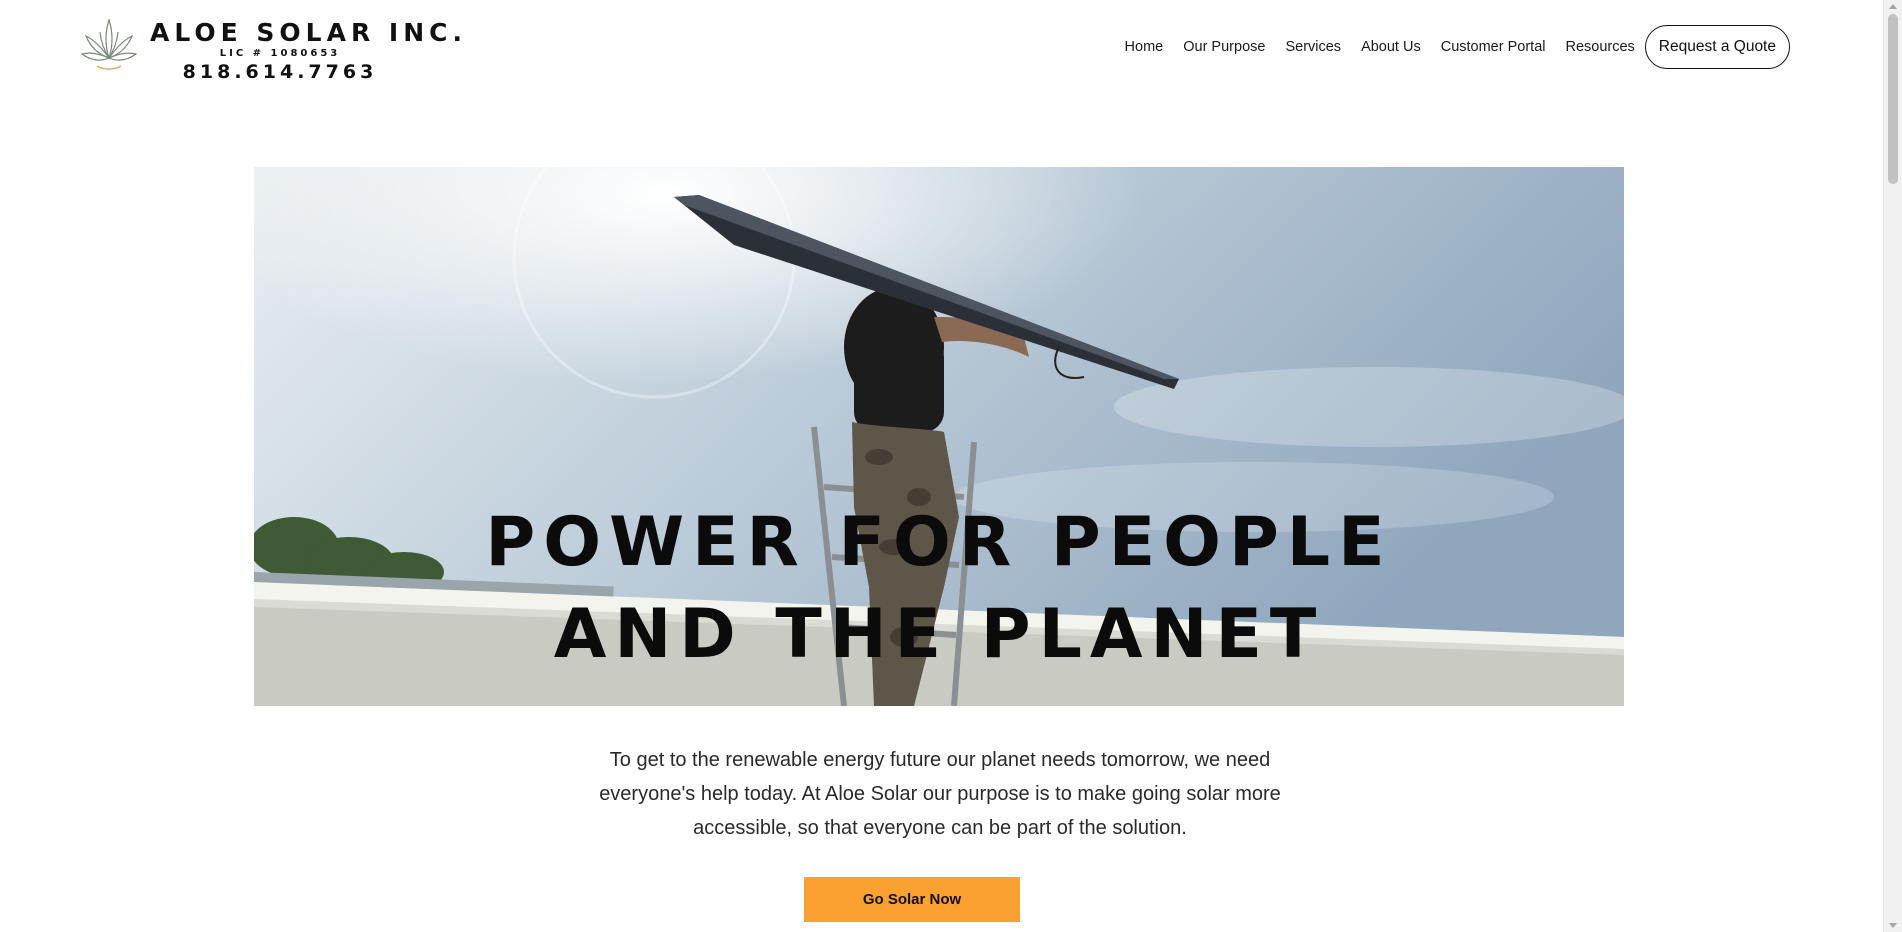  I want to click on scrollbar-thumb, so click(1893, 99).